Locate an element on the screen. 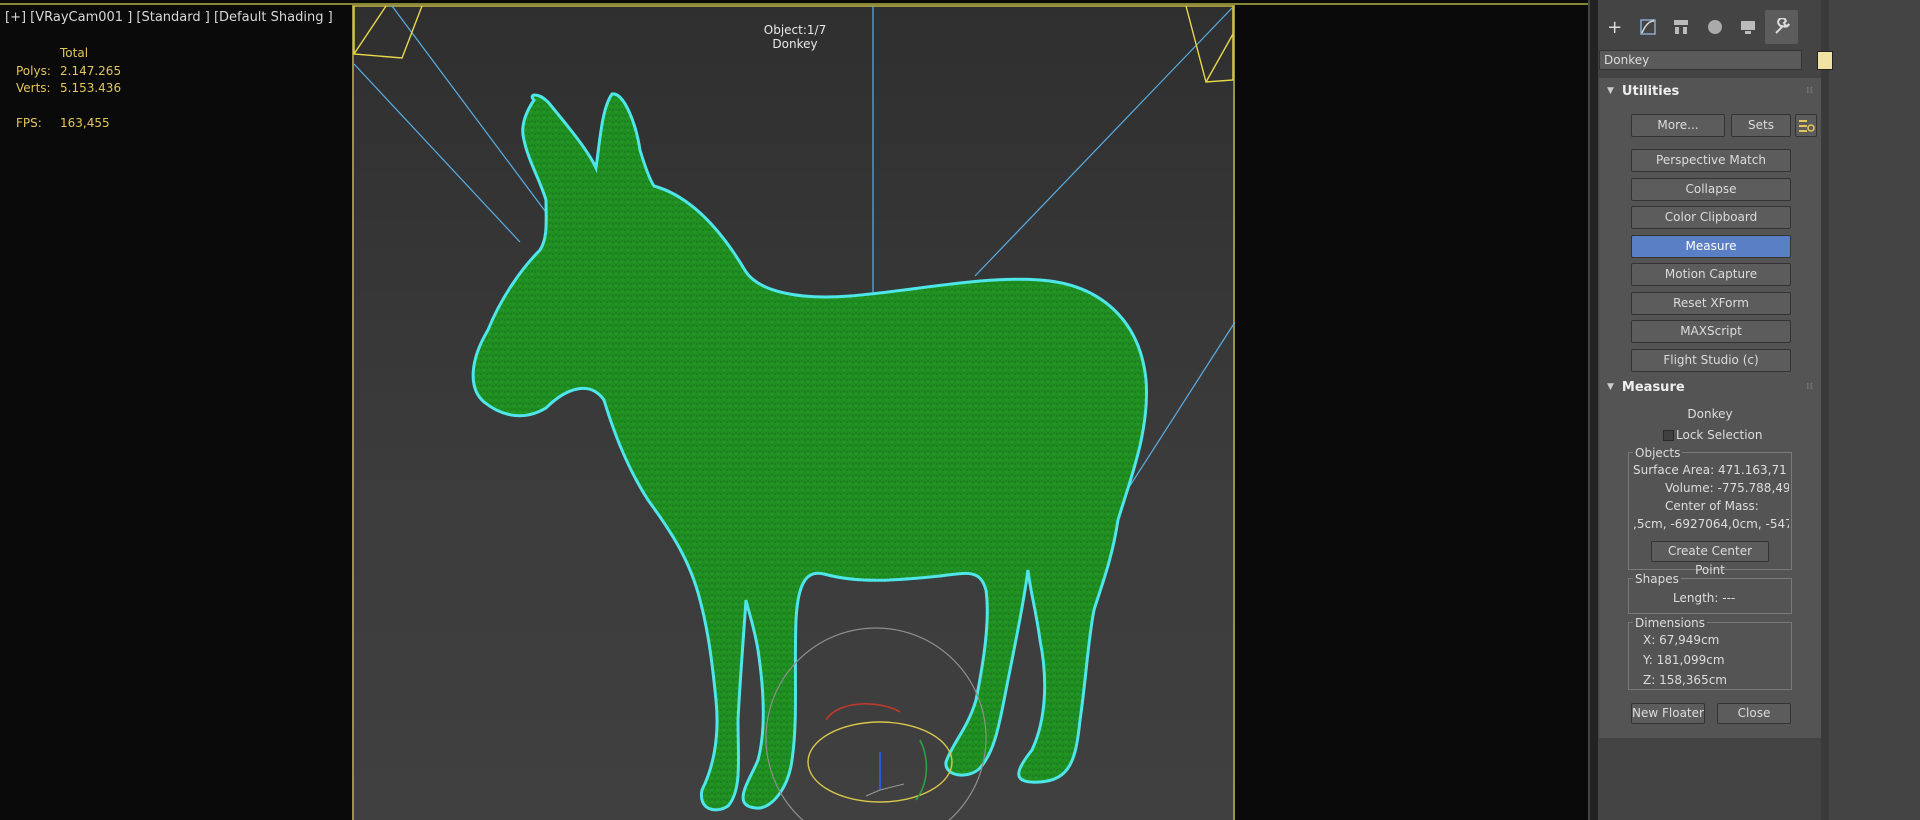 This screenshot has height=820, width=1920. stats-fps-row: FPS: 163,455 is located at coordinates (68, 124).